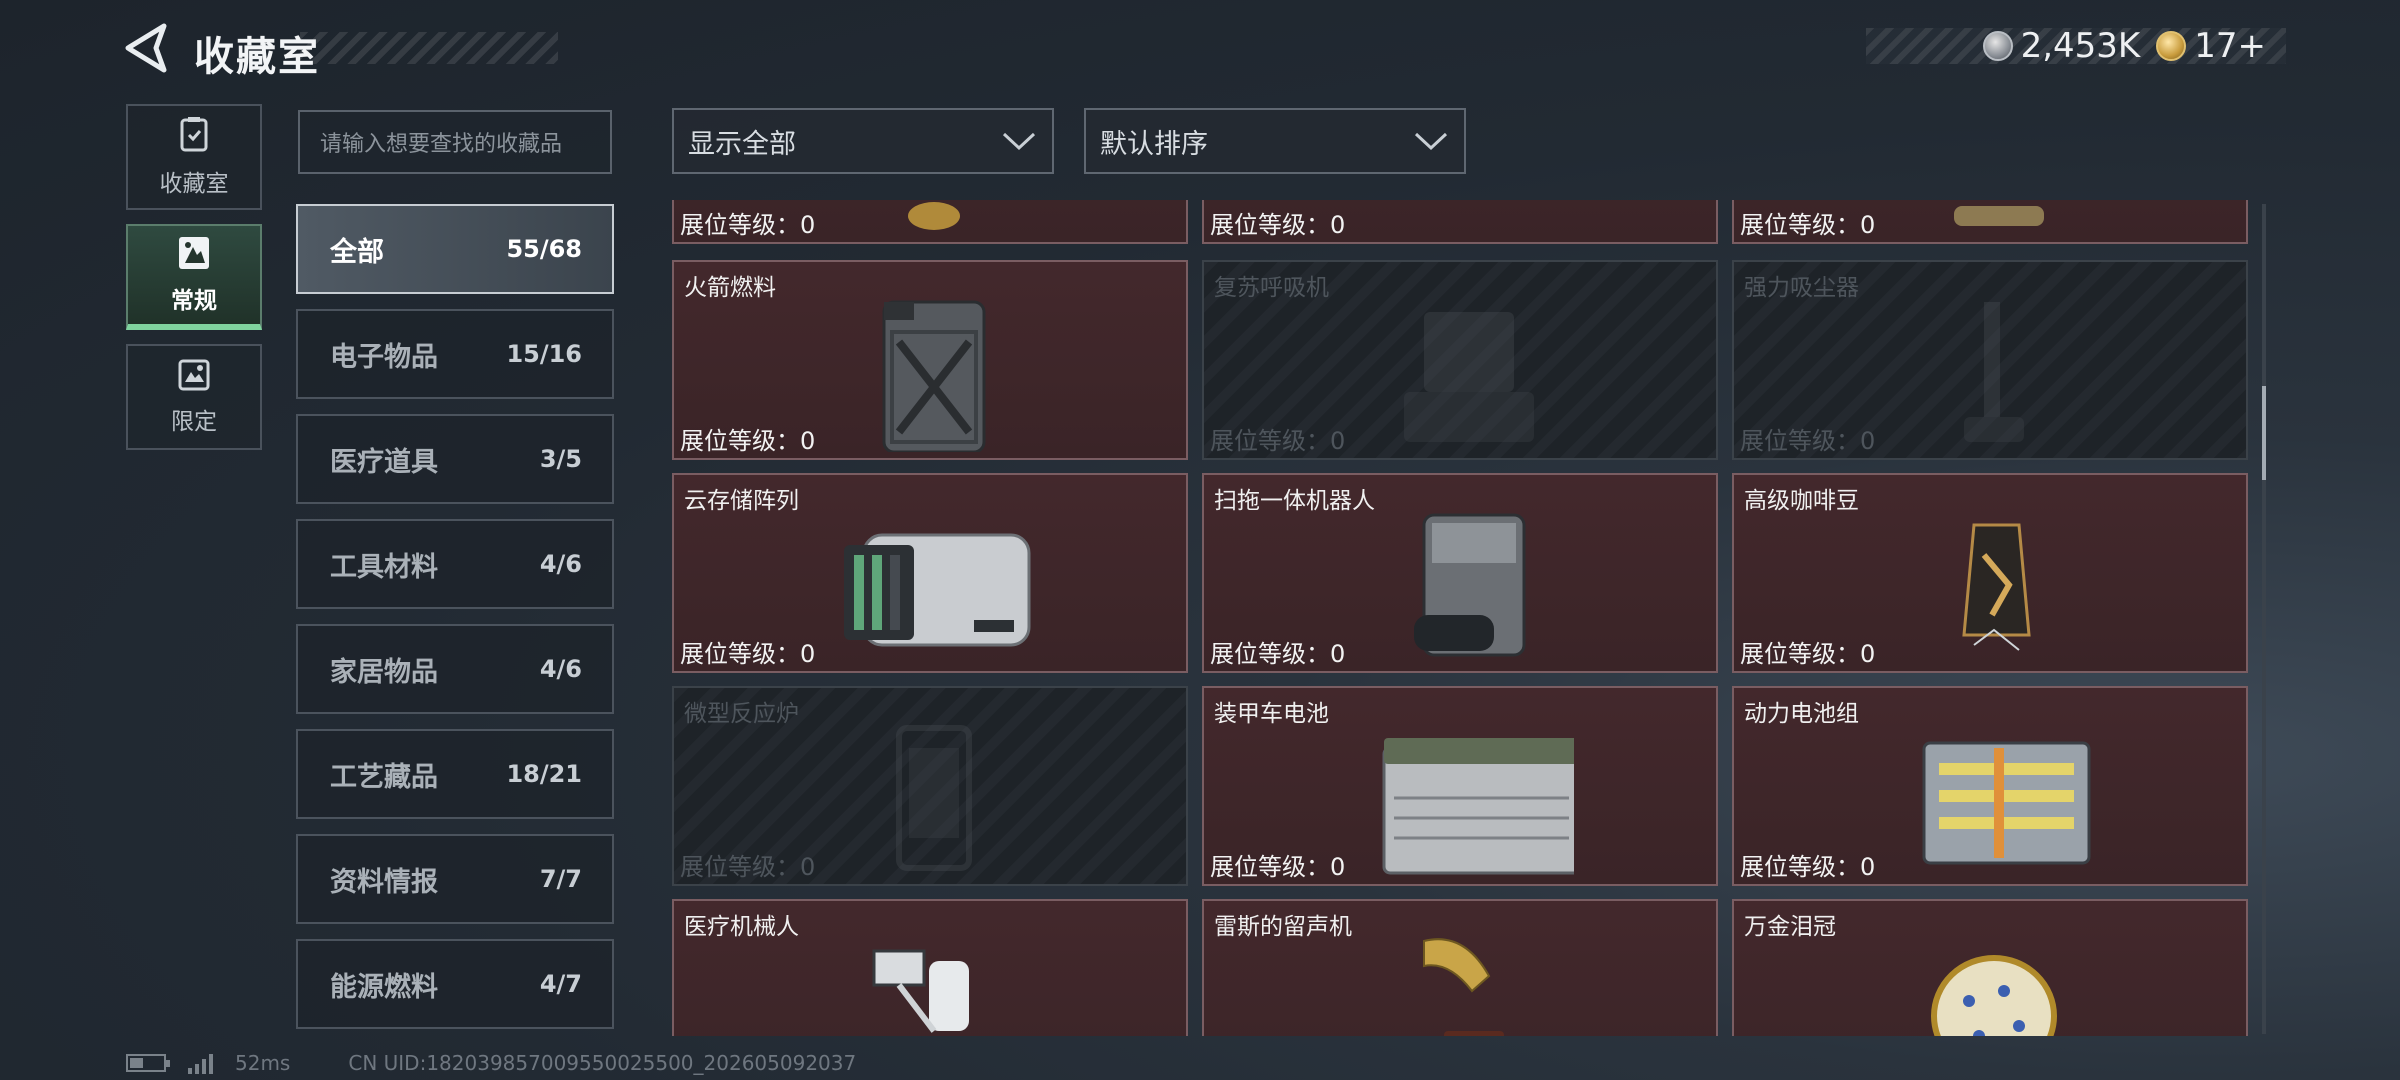  Describe the element at coordinates (730, 288) in the screenshot. I see `item-name: 火箭燃料` at that location.